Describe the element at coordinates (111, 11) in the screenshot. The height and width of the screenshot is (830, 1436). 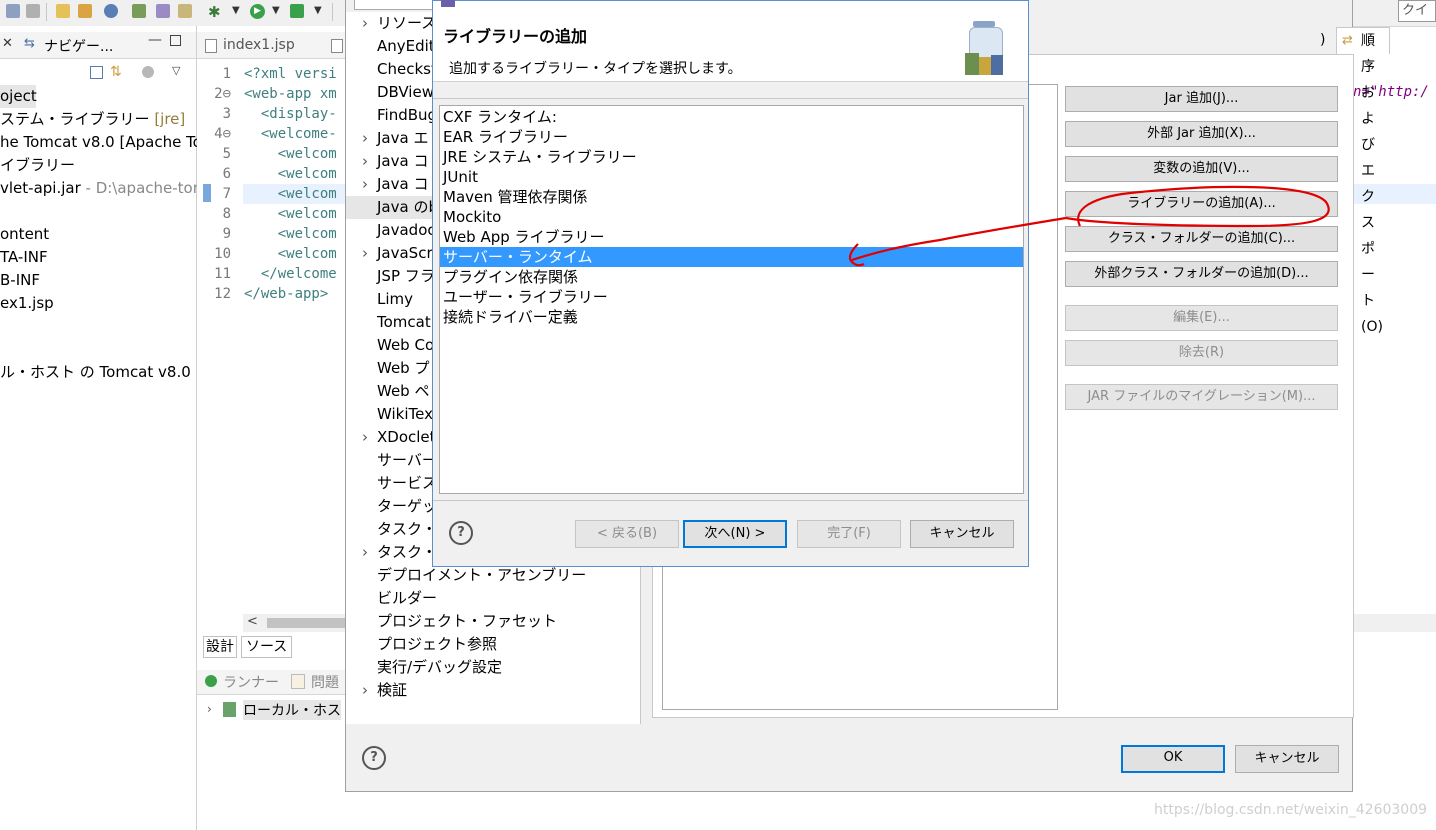
I see `settings-icon` at that location.